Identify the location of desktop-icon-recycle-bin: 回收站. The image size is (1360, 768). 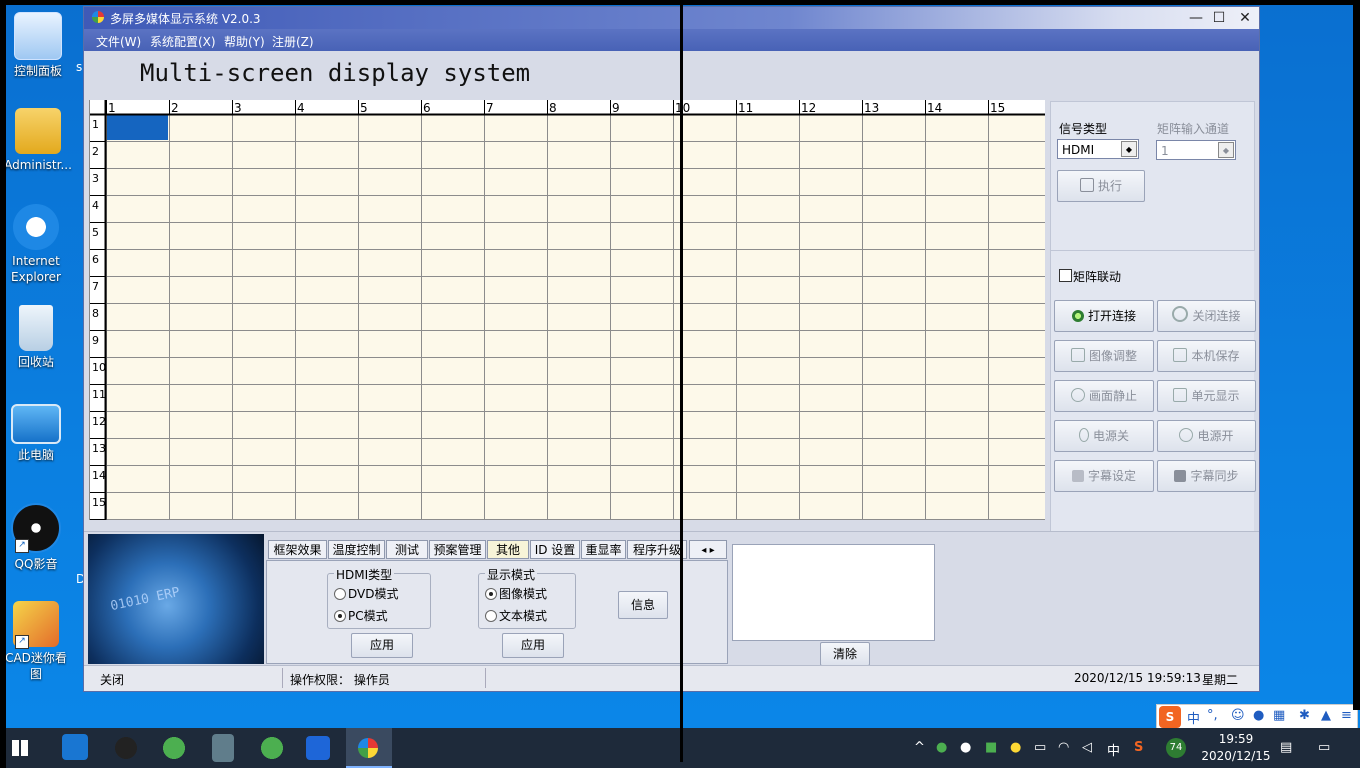
(36, 337).